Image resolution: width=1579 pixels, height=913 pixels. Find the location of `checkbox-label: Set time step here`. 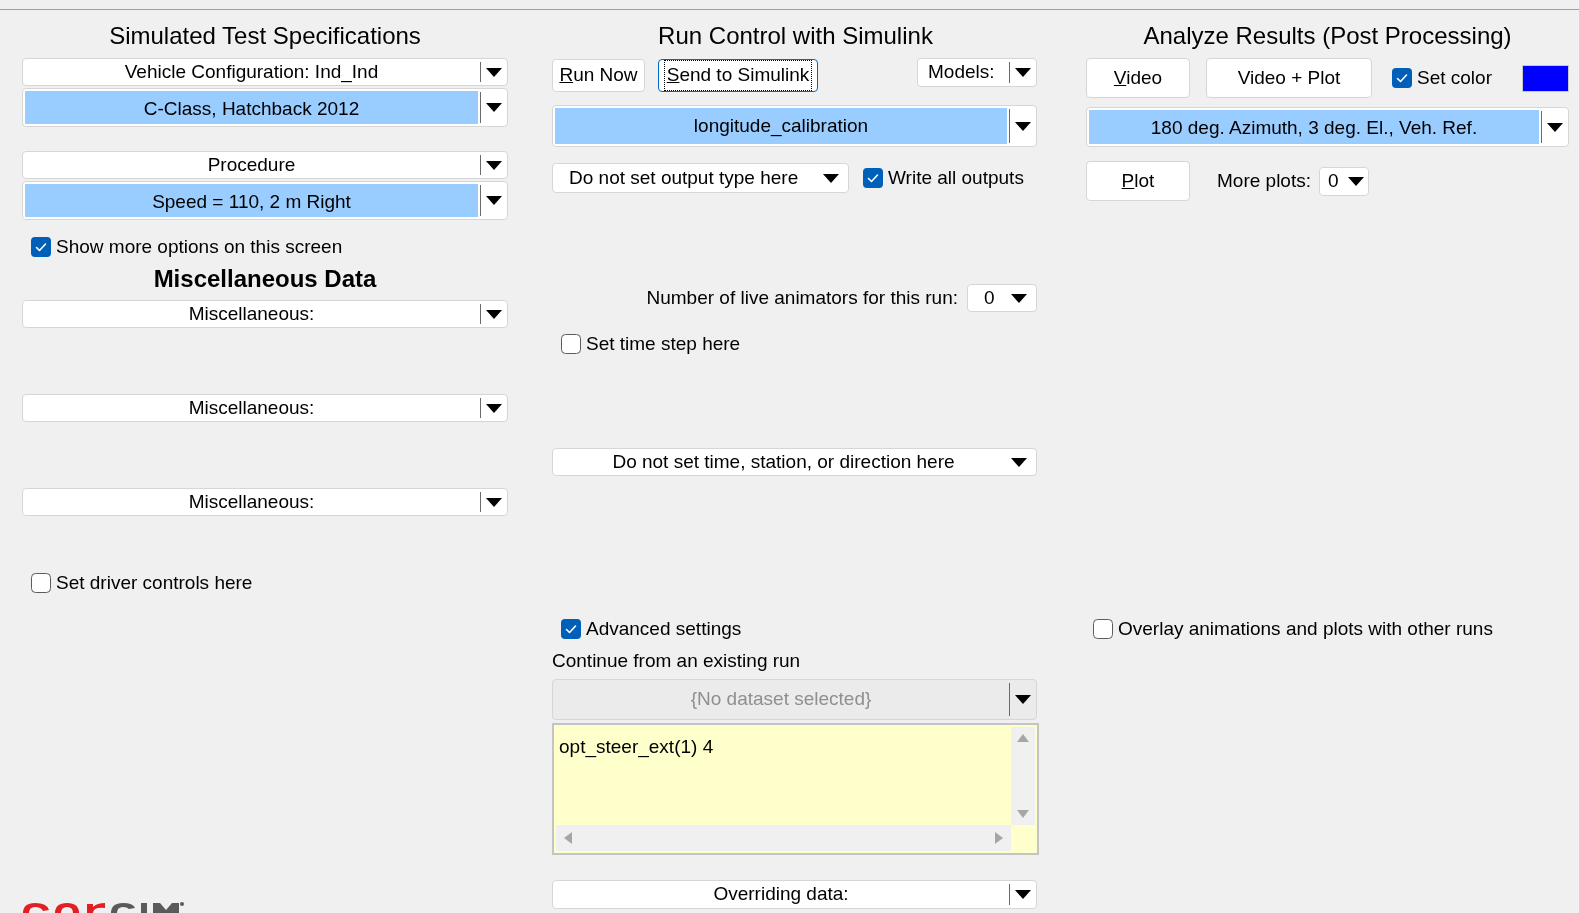

checkbox-label: Set time step here is located at coordinates (663, 344).